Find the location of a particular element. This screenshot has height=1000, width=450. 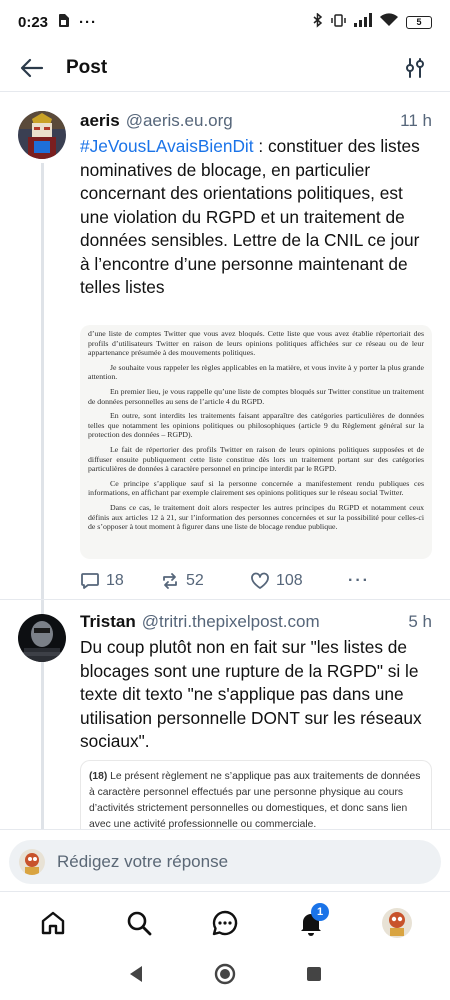

author-name: aeris is located at coordinates (100, 121).